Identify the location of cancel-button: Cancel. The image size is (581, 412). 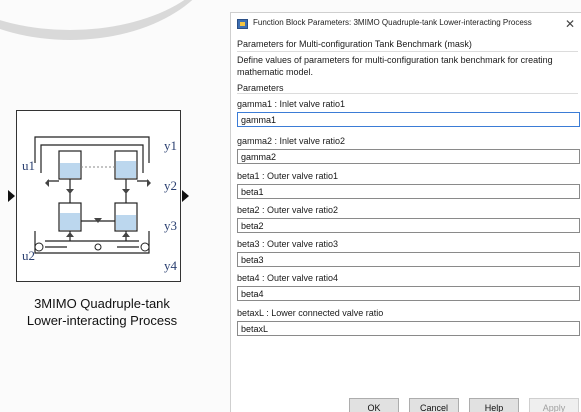
(434, 405).